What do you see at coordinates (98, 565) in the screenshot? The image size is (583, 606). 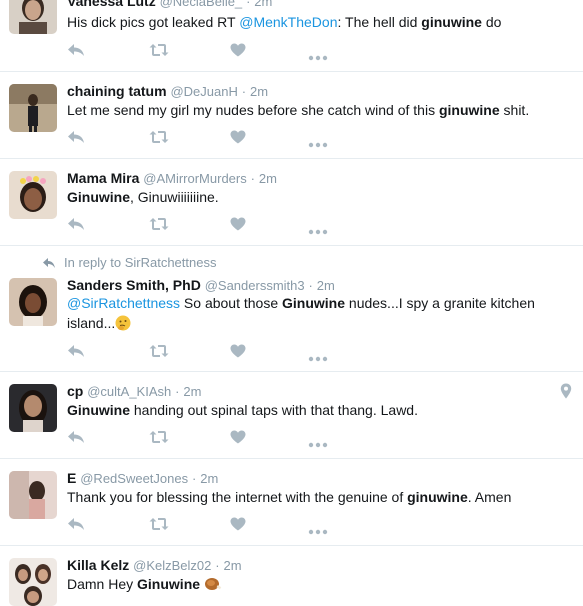 I see `user-fullname: Killa Kelz` at bounding box center [98, 565].